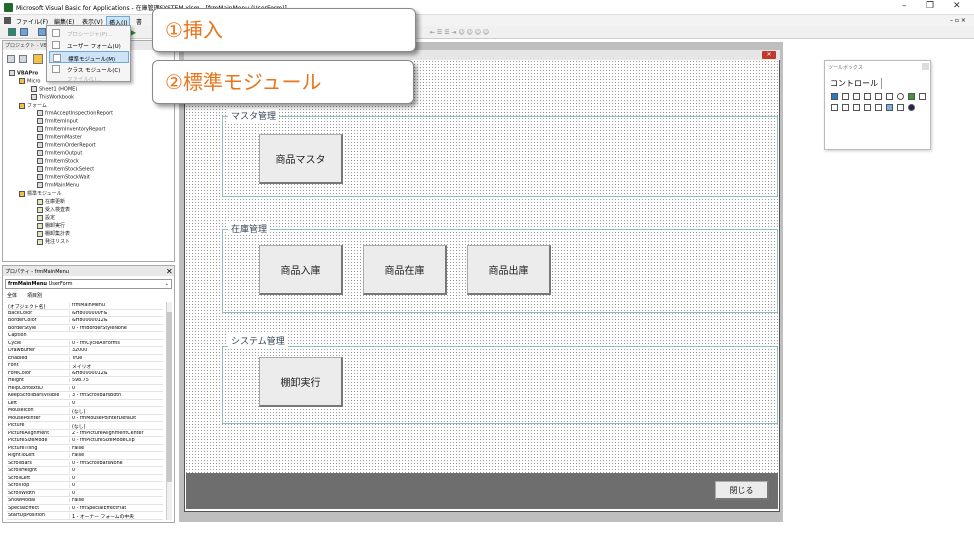 This screenshot has height=534, width=974. I want to click on stock-out-button: 商品出庫, so click(509, 270).